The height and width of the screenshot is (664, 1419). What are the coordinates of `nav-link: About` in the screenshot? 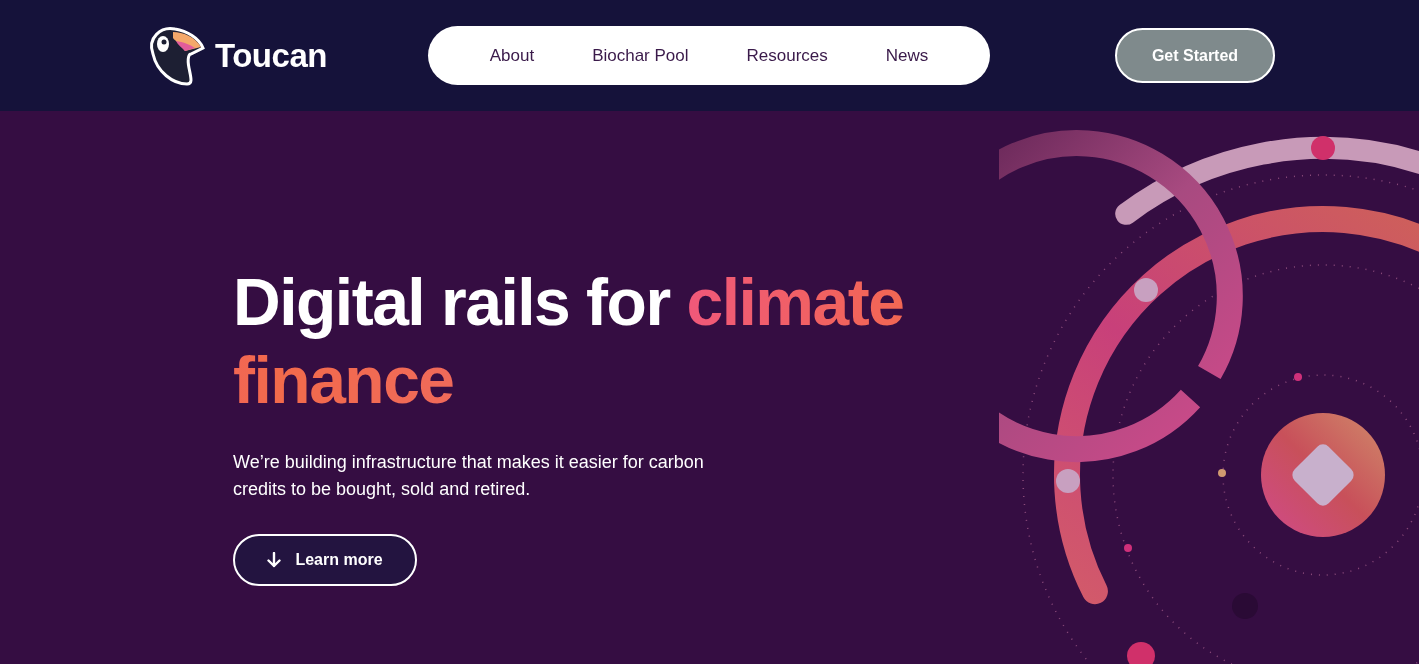 It's located at (512, 55).